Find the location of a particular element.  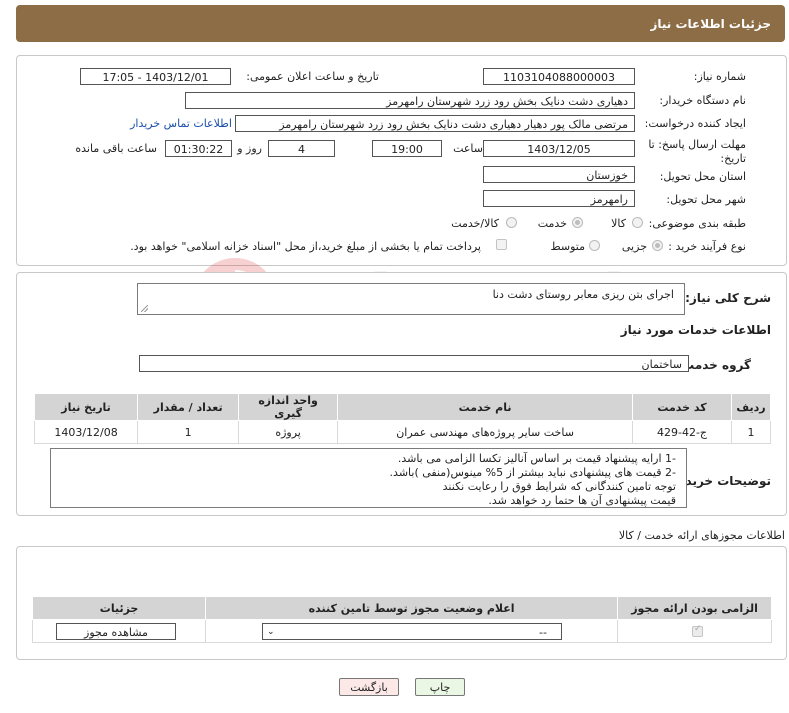

city-field: رامهرمز is located at coordinates (559, 198).